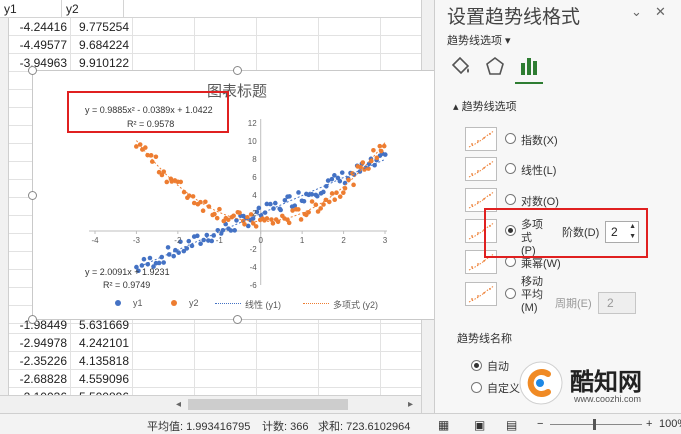 The height and width of the screenshot is (434, 681). What do you see at coordinates (237, 70) in the screenshot?
I see `resize-handle-n` at bounding box center [237, 70].